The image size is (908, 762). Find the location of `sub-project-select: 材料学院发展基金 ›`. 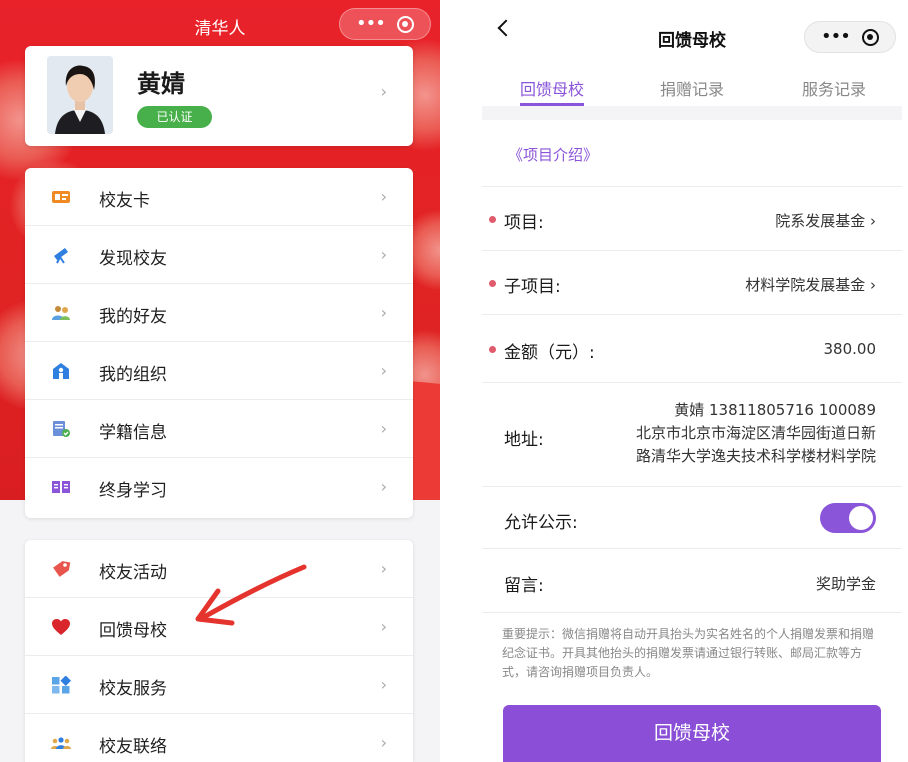

sub-project-select: 材料学院发展基金 › is located at coordinates (810, 284).